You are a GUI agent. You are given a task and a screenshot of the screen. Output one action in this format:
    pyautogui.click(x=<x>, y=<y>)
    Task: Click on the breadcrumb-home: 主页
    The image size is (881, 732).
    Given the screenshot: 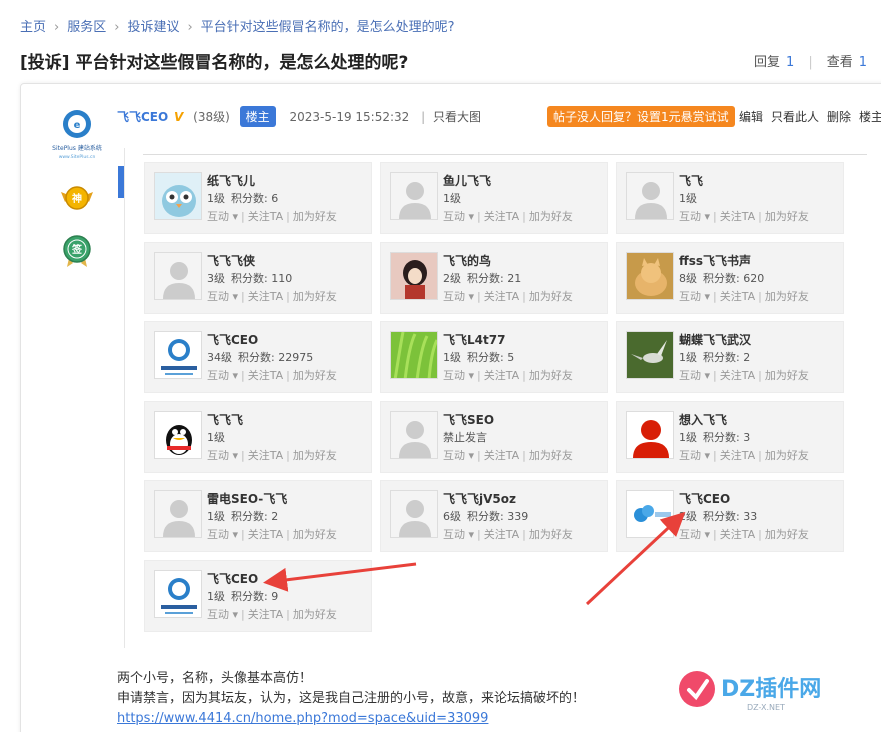 What is the action you would take?
    pyautogui.click(x=33, y=27)
    